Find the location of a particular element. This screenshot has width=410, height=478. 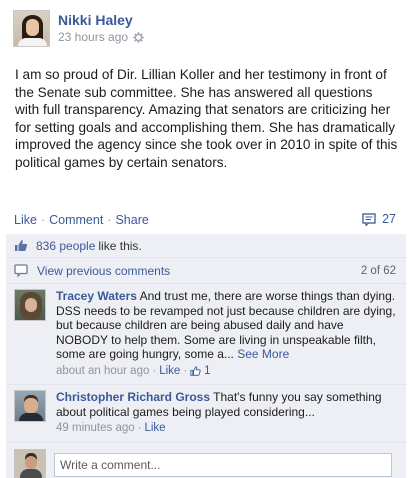

likes-row: 836 people like this. is located at coordinates (206, 246).